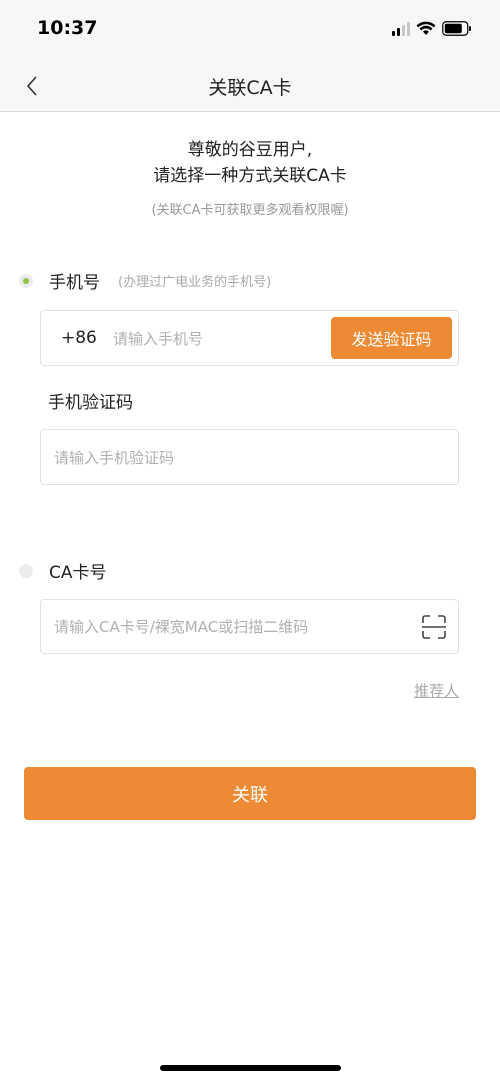 The height and width of the screenshot is (1082, 500). I want to click on ca-option-label: CA卡号, so click(78, 573).